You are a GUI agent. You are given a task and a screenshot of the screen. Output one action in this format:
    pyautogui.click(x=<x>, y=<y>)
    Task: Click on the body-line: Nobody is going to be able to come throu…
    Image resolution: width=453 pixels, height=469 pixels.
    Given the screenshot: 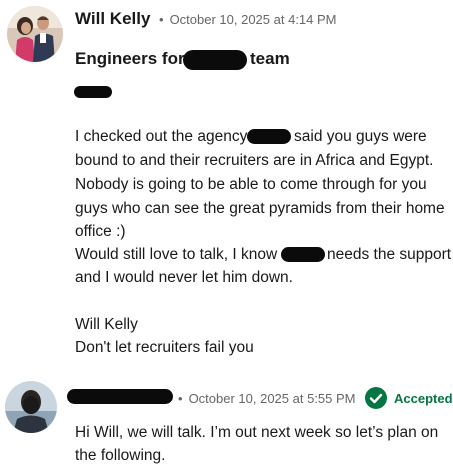 What is the action you would take?
    pyautogui.click(x=251, y=184)
    